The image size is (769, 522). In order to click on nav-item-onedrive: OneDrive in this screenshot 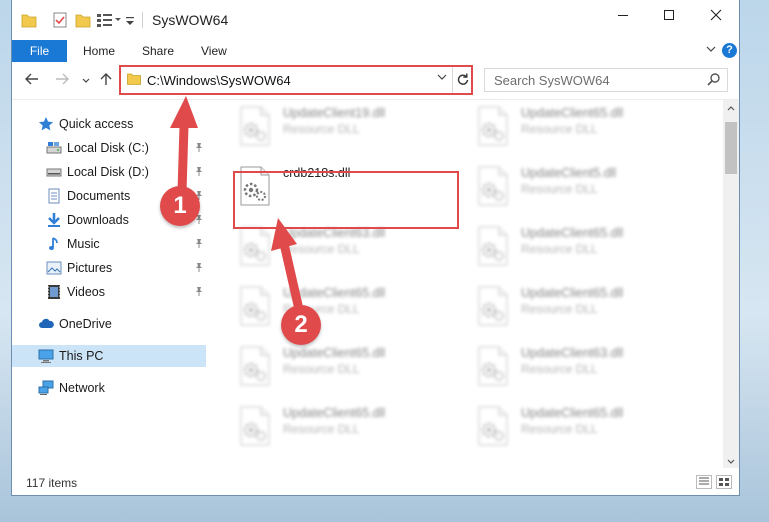, I will do `click(109, 324)`.